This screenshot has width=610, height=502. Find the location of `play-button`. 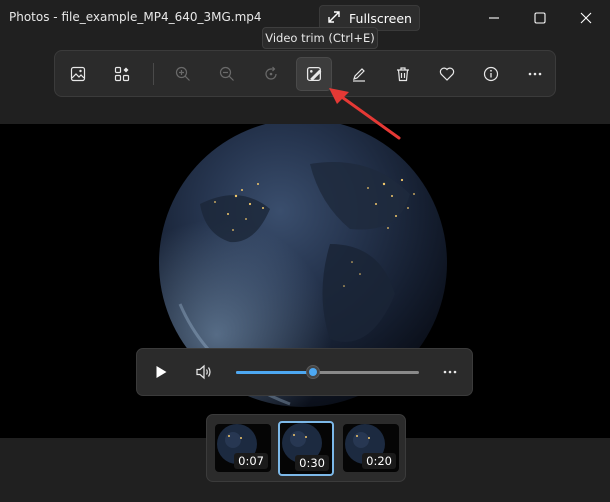

play-button is located at coordinates (161, 372).